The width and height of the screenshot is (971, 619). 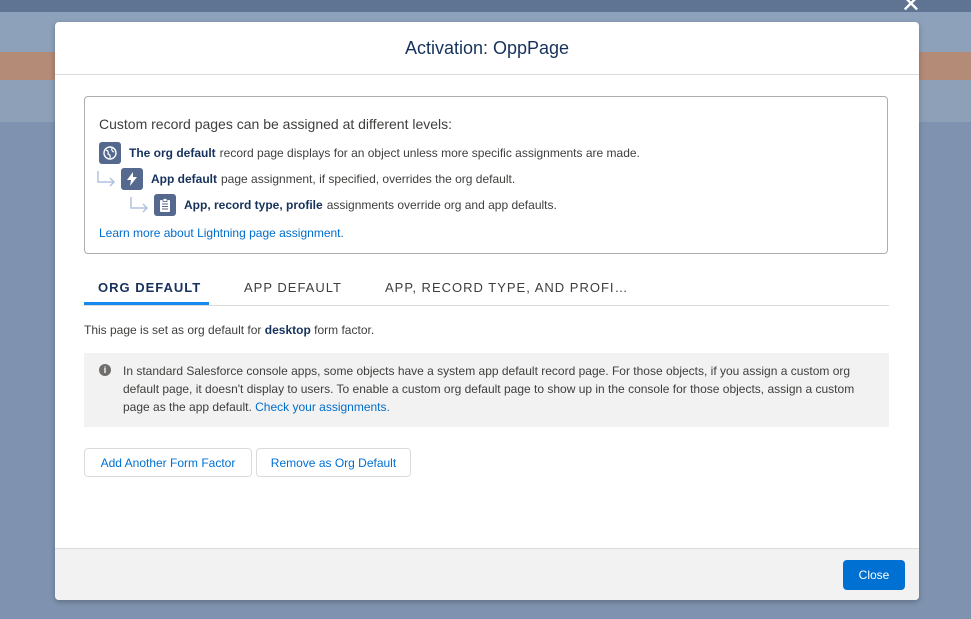 I want to click on tab-app-default: APP DEFAULT, so click(x=293, y=287).